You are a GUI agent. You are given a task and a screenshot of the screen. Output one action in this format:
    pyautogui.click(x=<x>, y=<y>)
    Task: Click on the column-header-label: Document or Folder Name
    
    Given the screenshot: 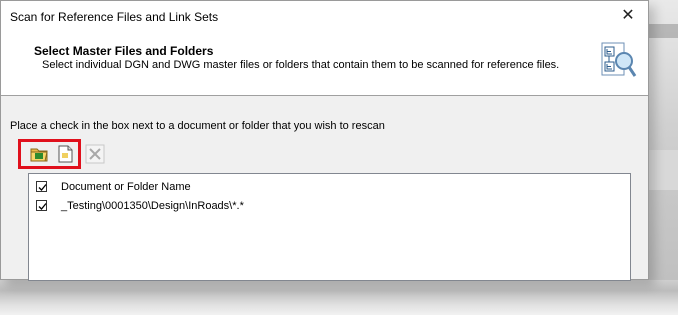 What is the action you would take?
    pyautogui.click(x=126, y=187)
    